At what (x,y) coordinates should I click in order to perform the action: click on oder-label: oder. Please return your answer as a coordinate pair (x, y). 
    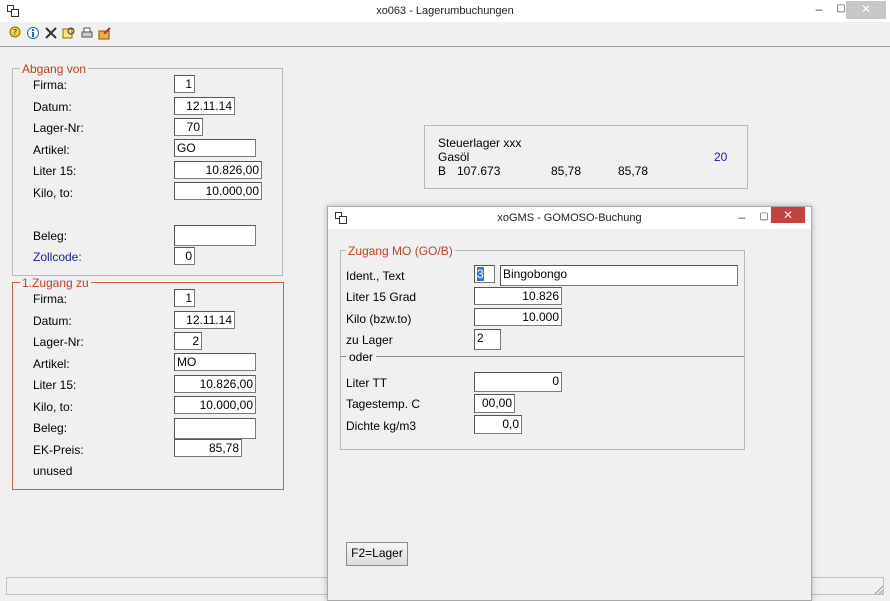
    Looking at the image, I should click on (361, 357).